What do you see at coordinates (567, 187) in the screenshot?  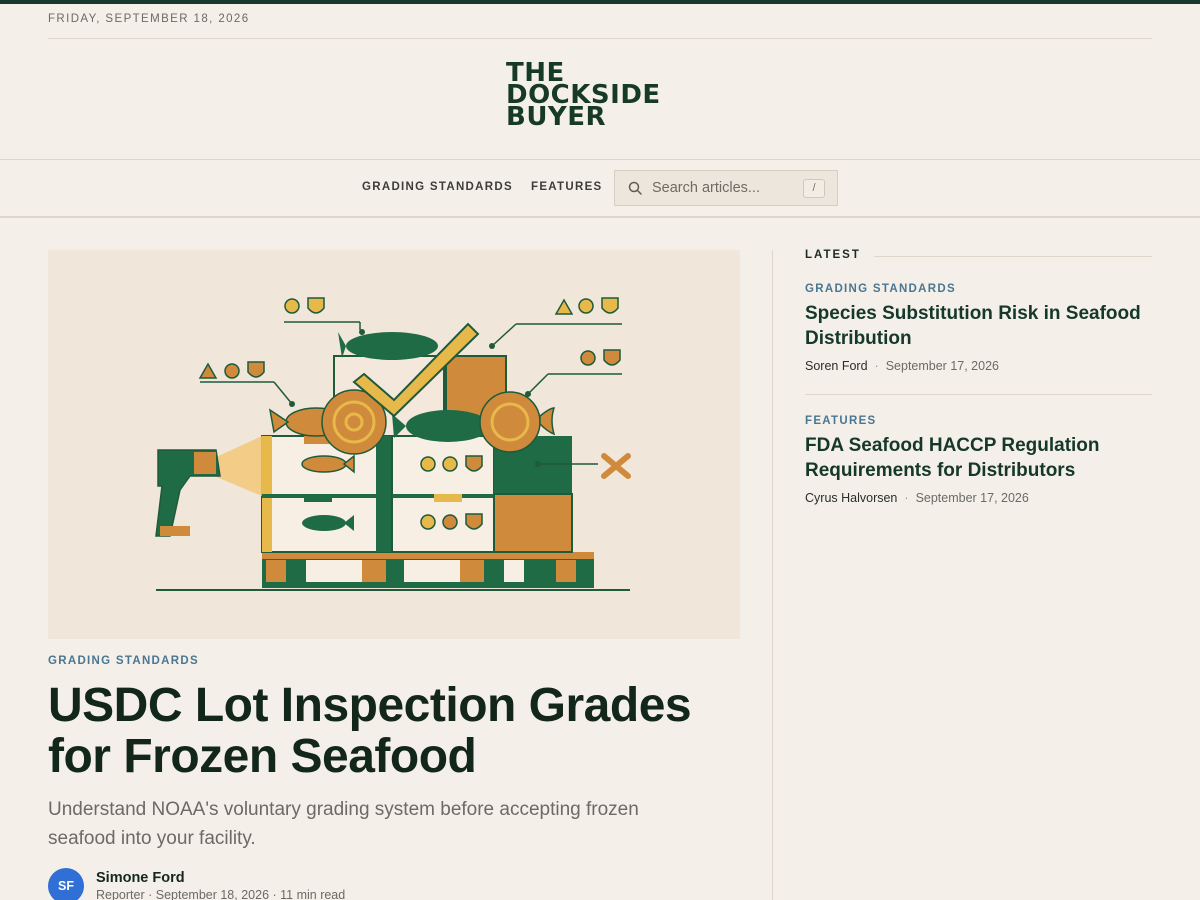 I see `nav-features: FEATURES` at bounding box center [567, 187].